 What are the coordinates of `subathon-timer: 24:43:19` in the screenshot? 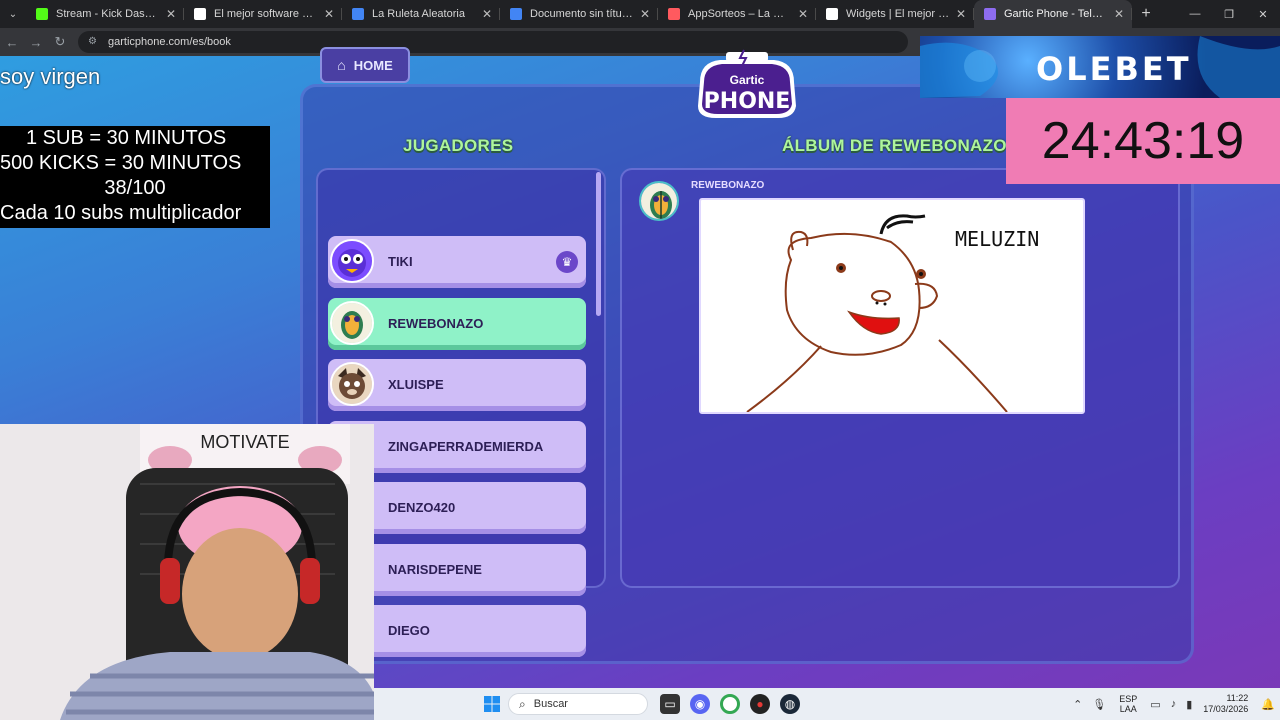 It's located at (1143, 141).